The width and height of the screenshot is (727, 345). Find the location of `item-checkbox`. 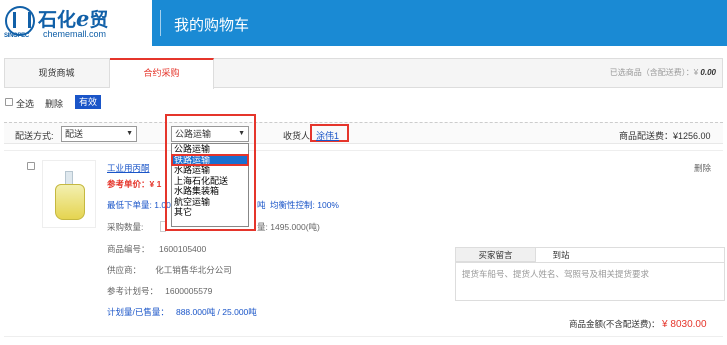

item-checkbox is located at coordinates (31, 167).